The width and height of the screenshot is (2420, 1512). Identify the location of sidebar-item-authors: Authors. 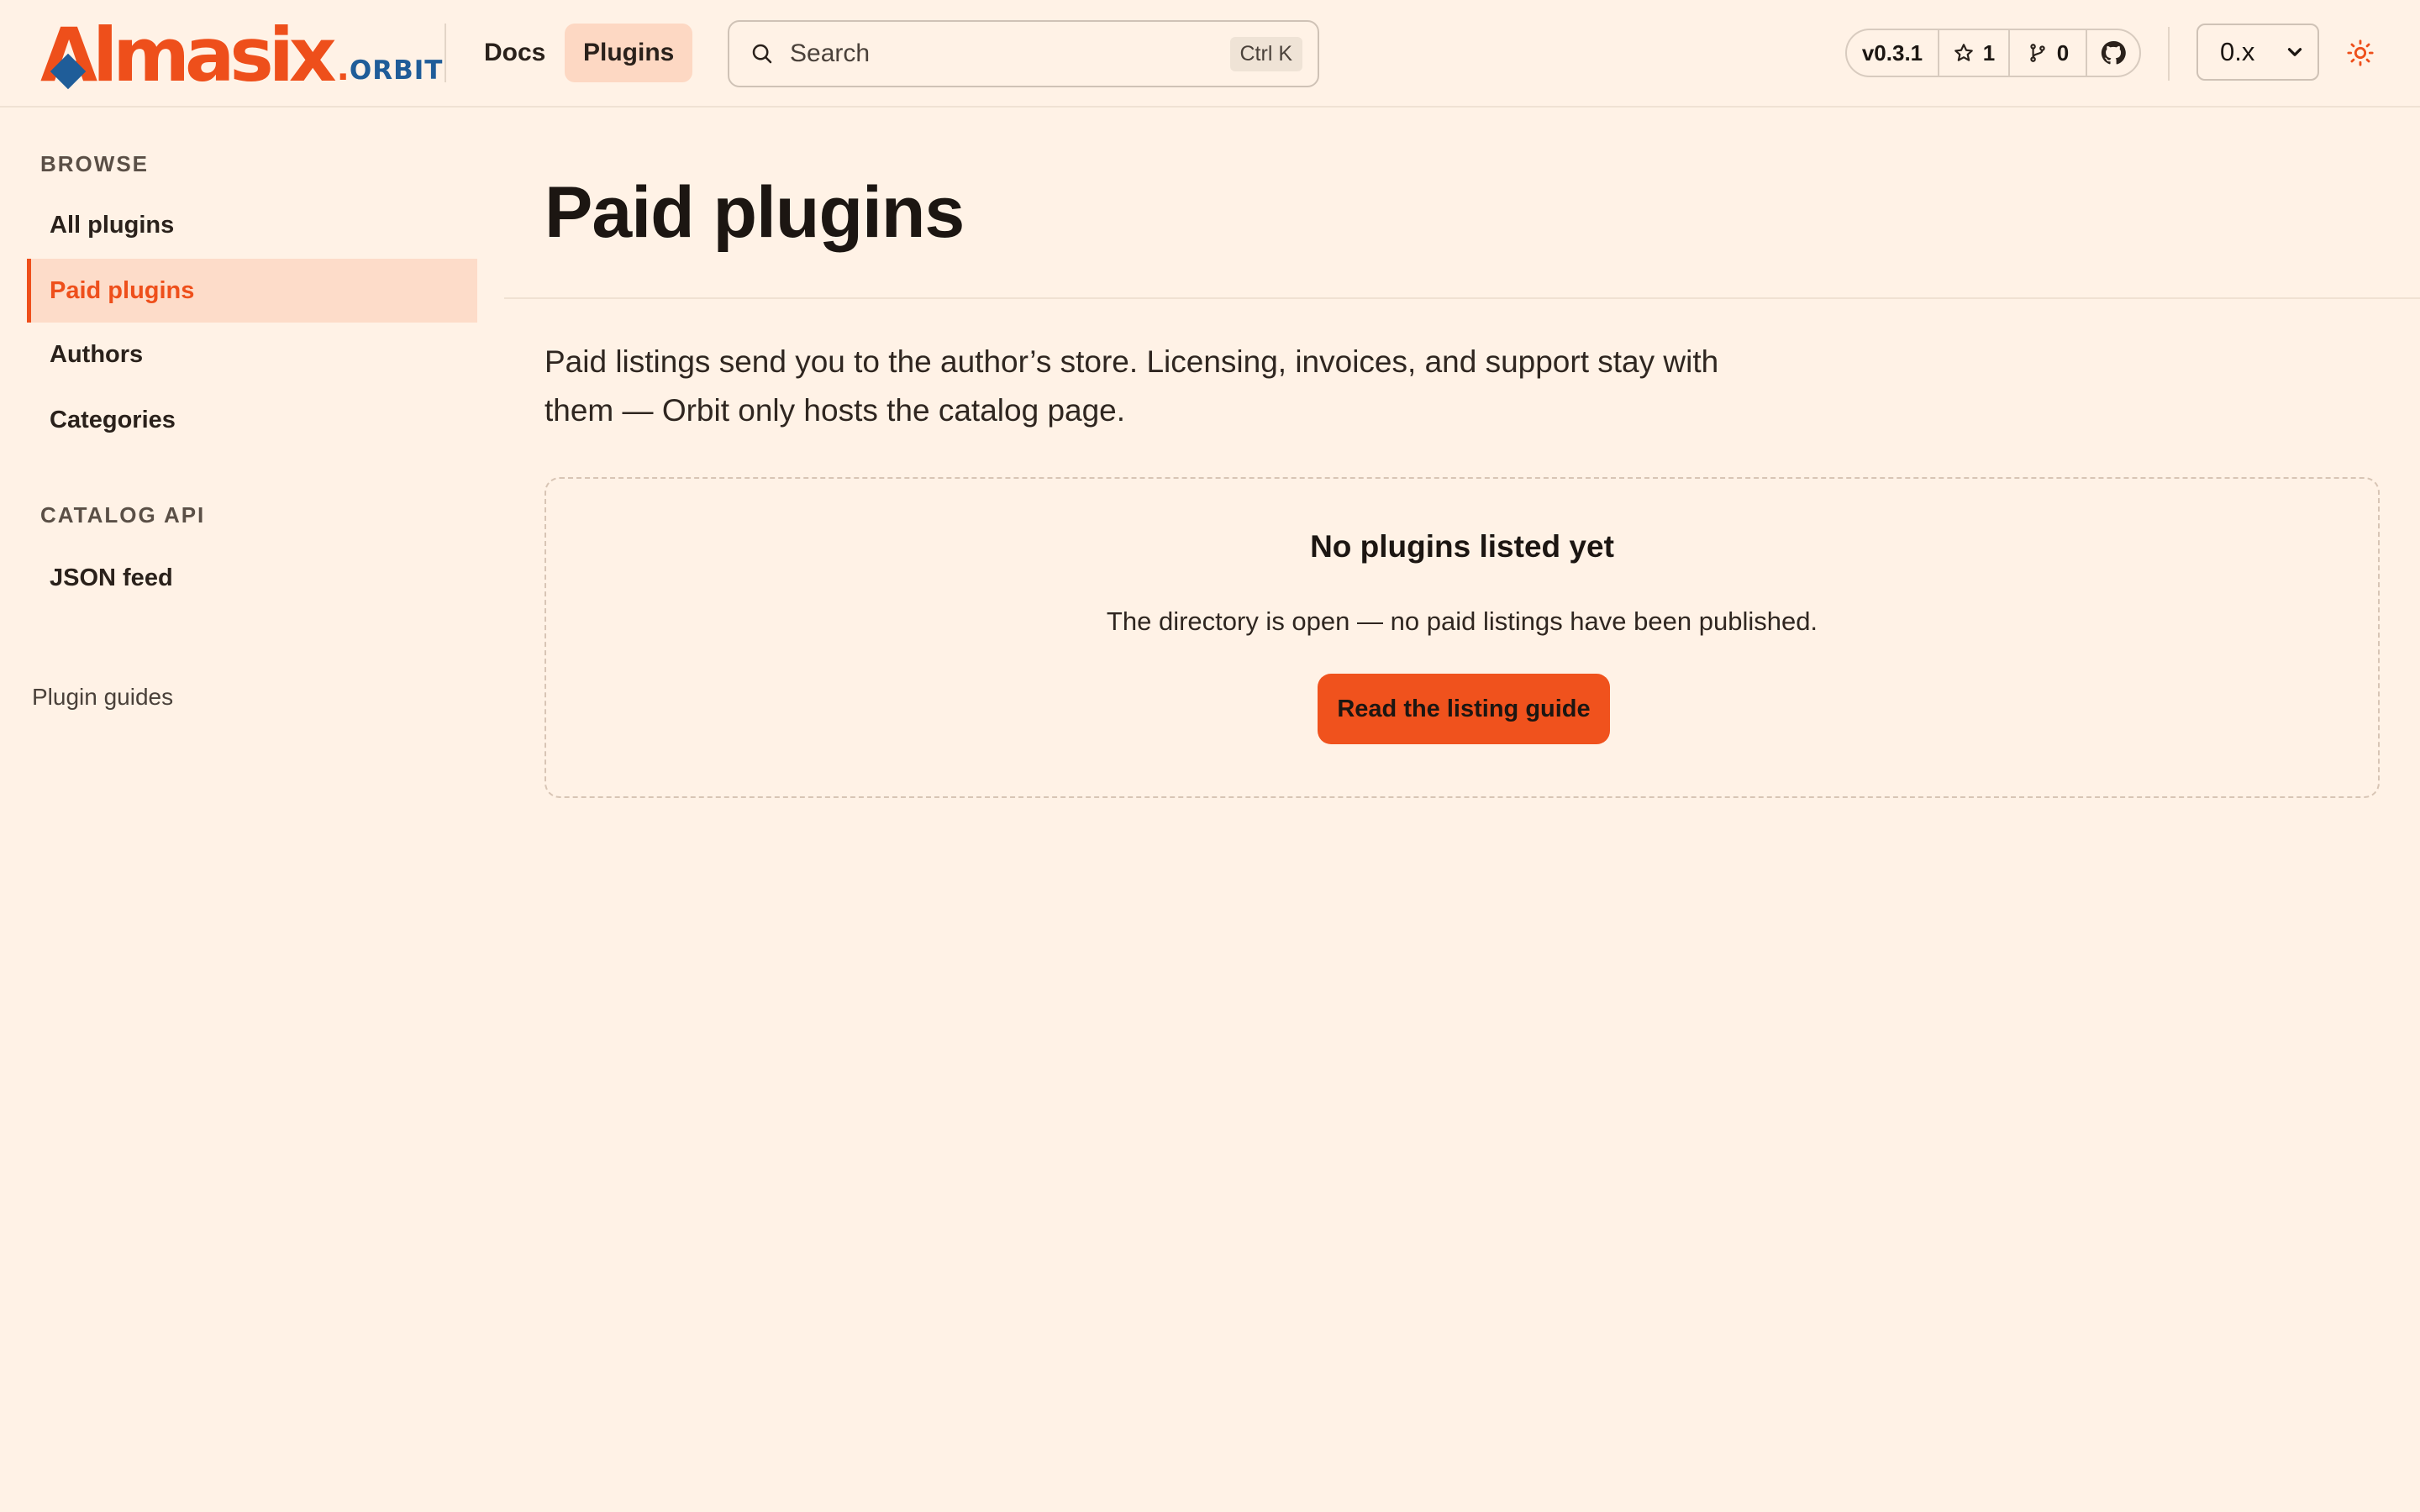
(252, 354).